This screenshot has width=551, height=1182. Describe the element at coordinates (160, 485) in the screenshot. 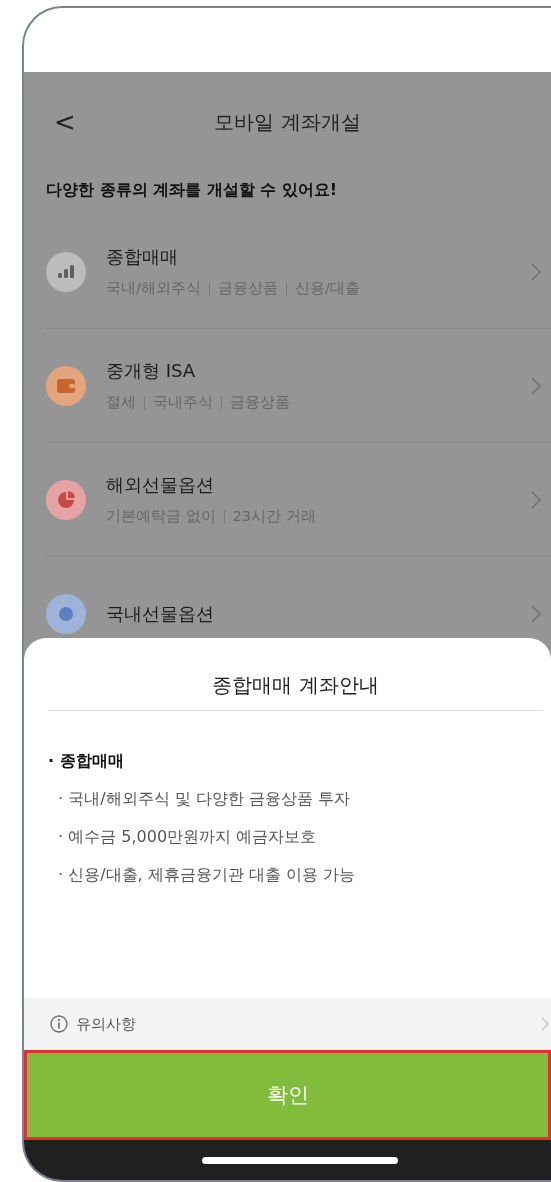

I see `account-title: 해외선물옵션` at that location.